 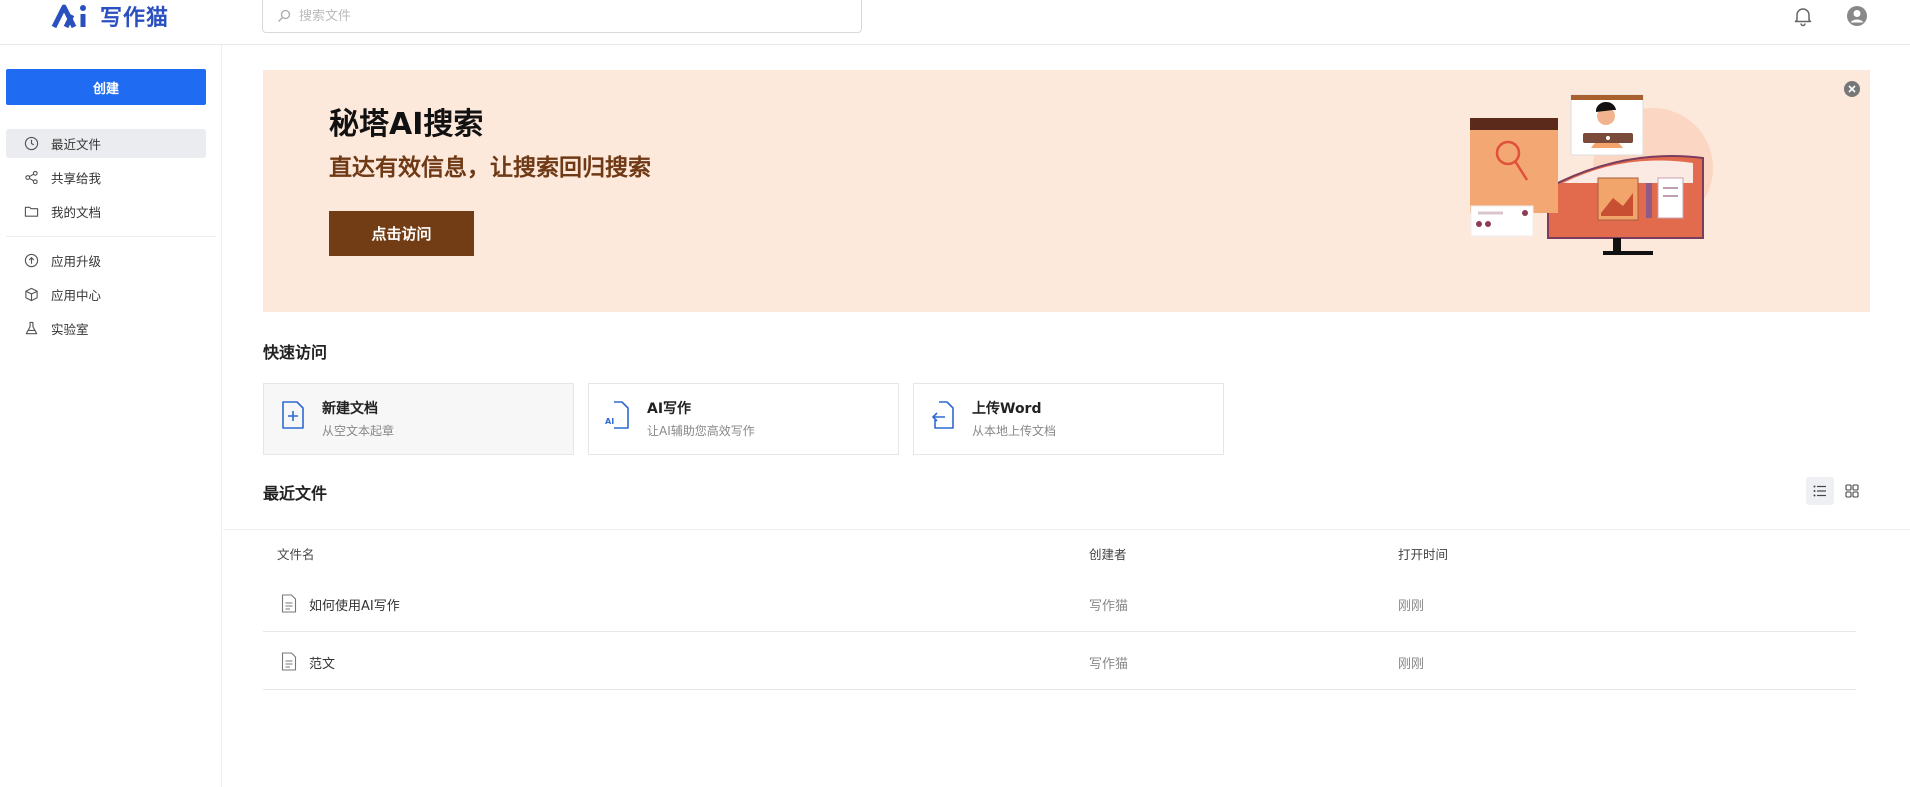 I want to click on file-name: 如何使用AI写作, so click(x=354, y=606).